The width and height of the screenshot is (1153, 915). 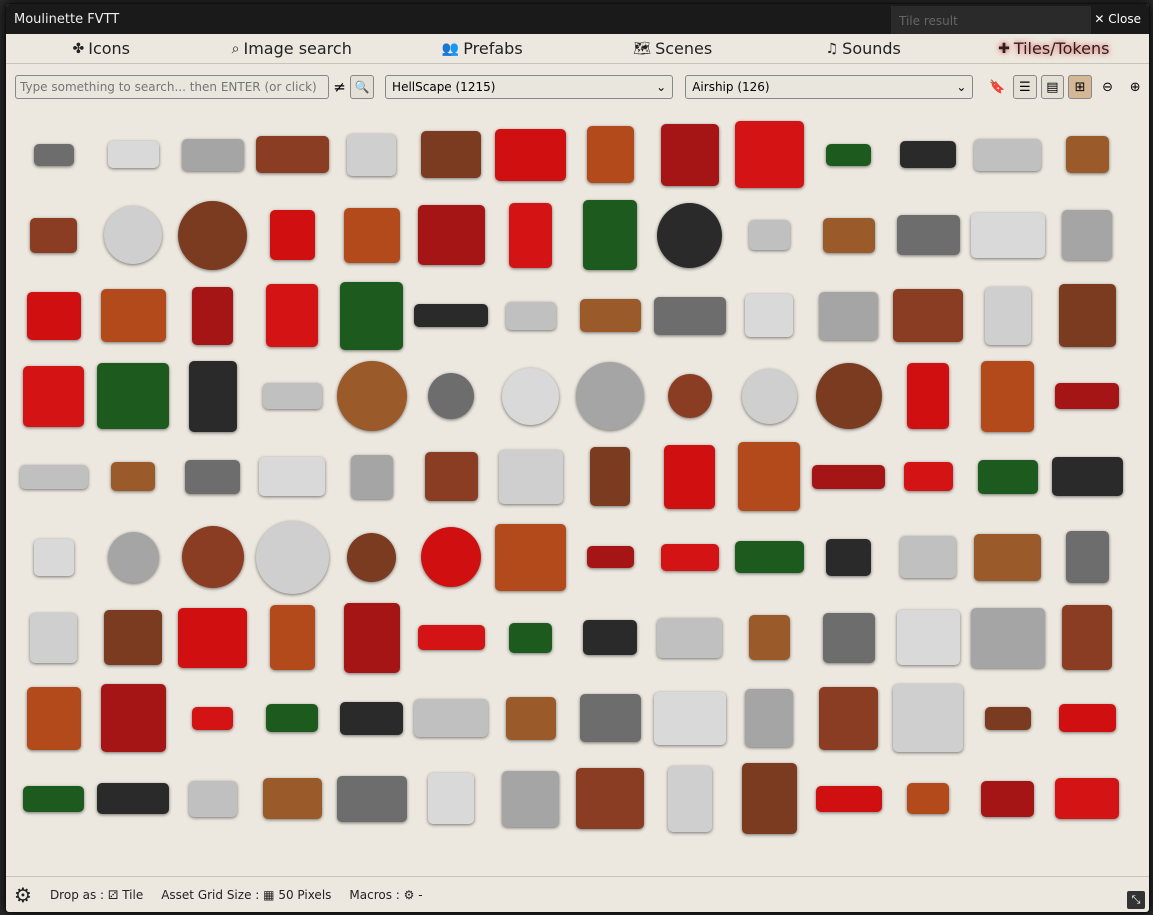 What do you see at coordinates (863, 48) in the screenshot?
I see `tab-sounds: ♫ Sounds` at bounding box center [863, 48].